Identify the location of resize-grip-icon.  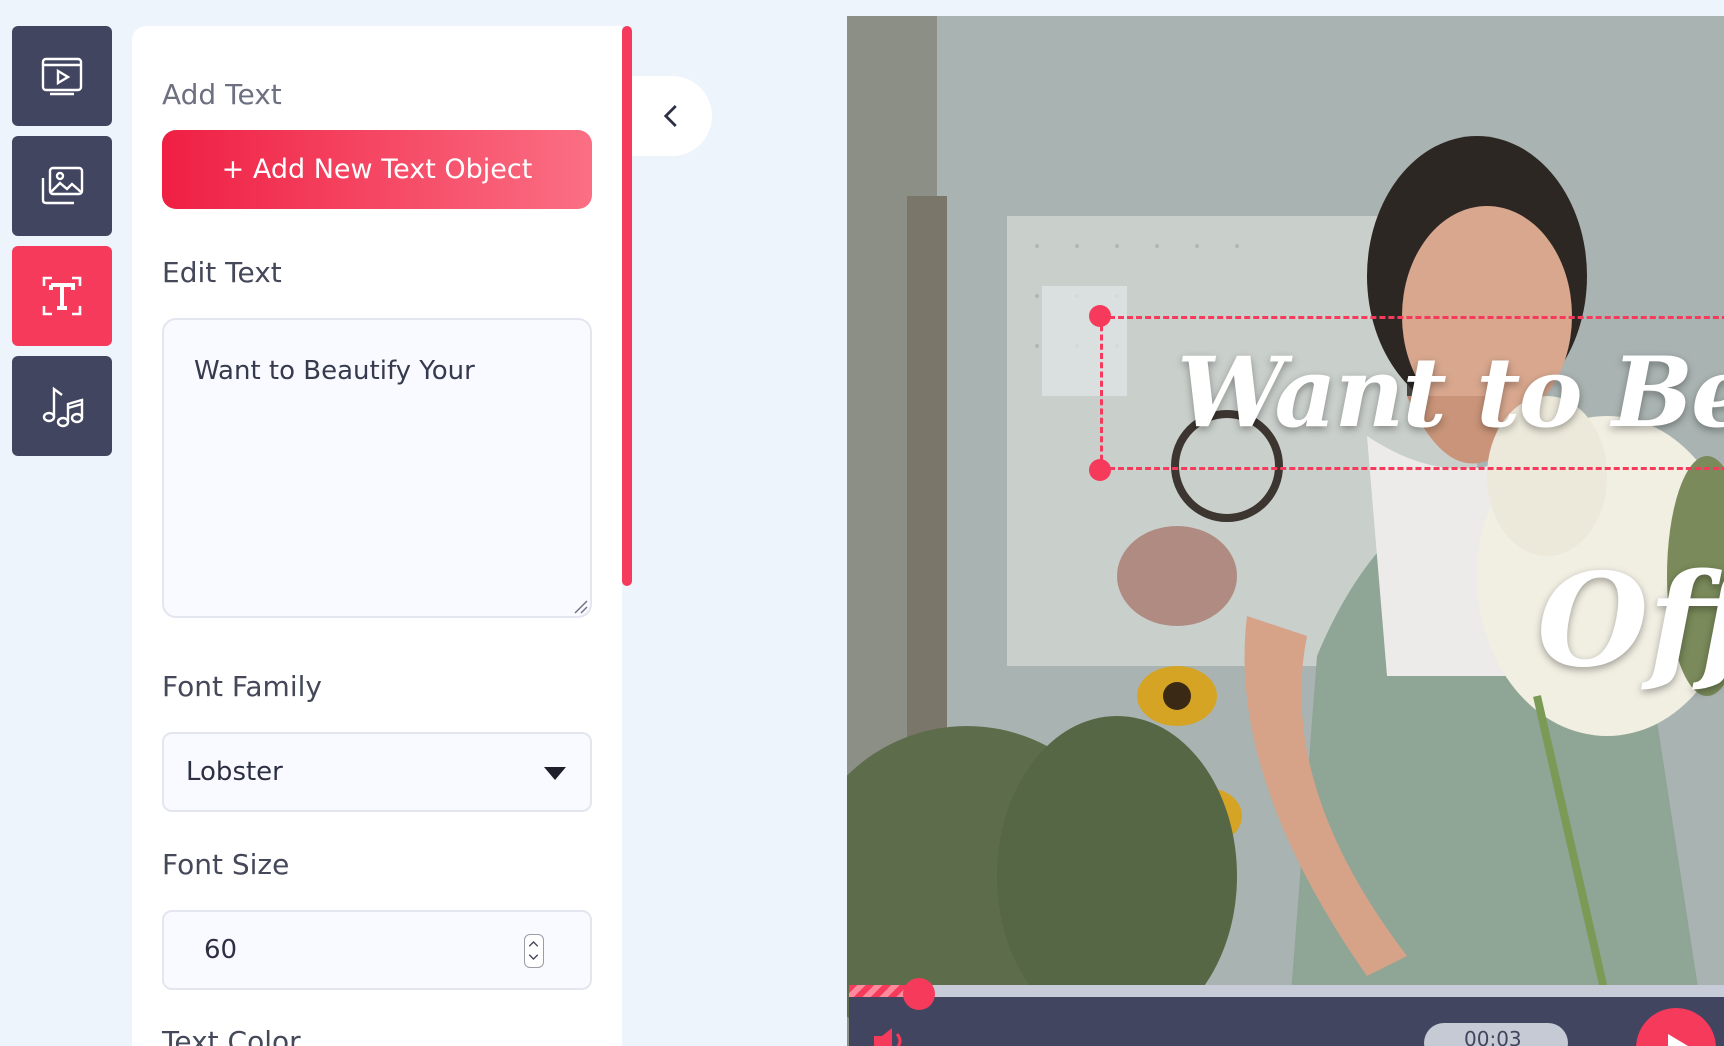
(580, 606).